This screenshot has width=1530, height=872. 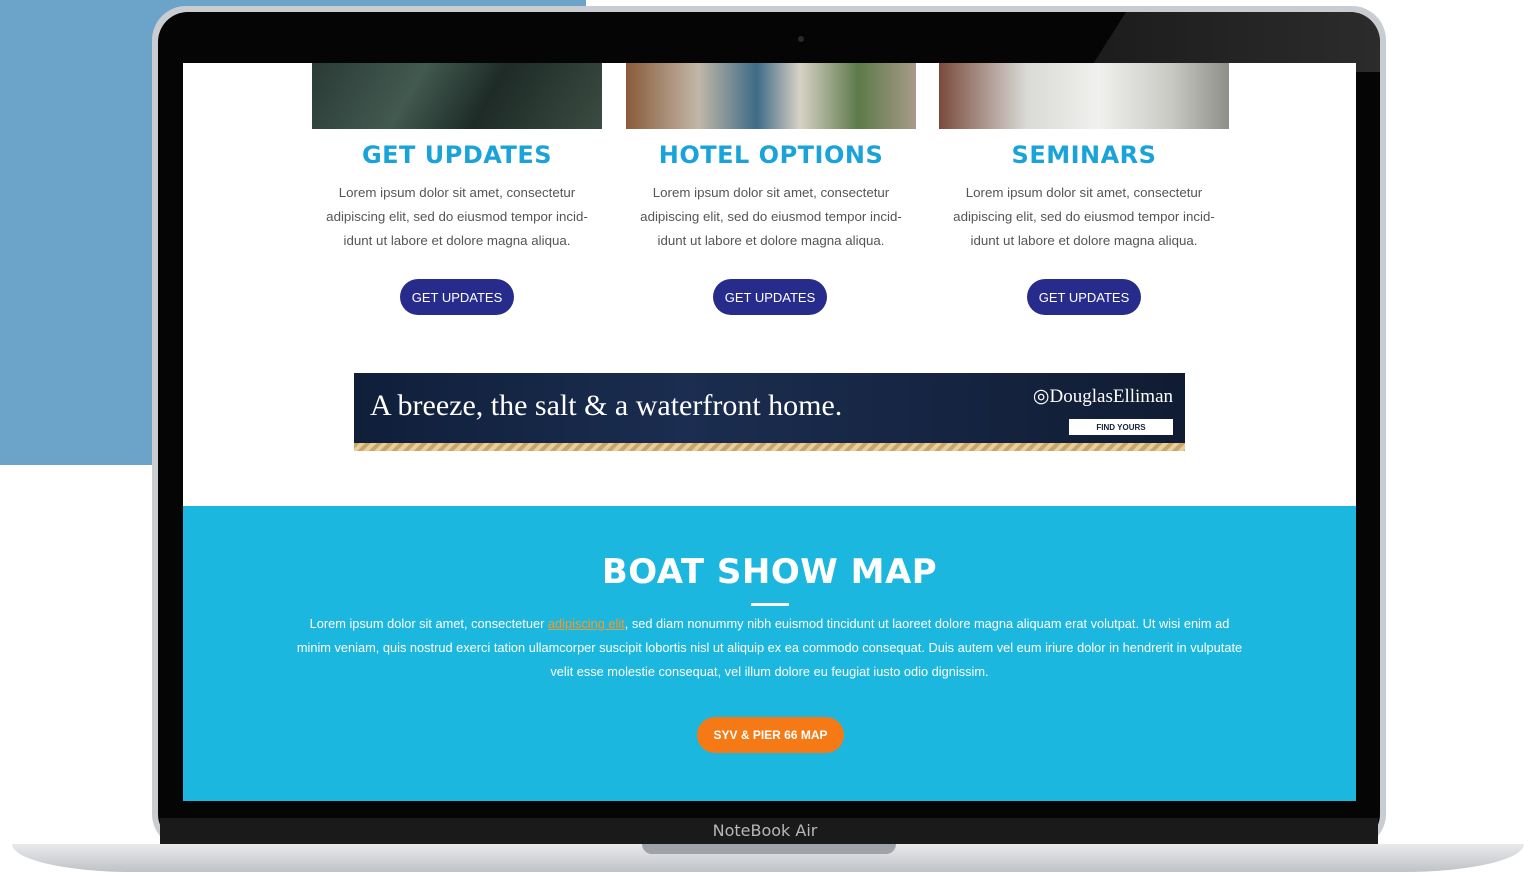 I want to click on camera-icon, so click(x=801, y=39).